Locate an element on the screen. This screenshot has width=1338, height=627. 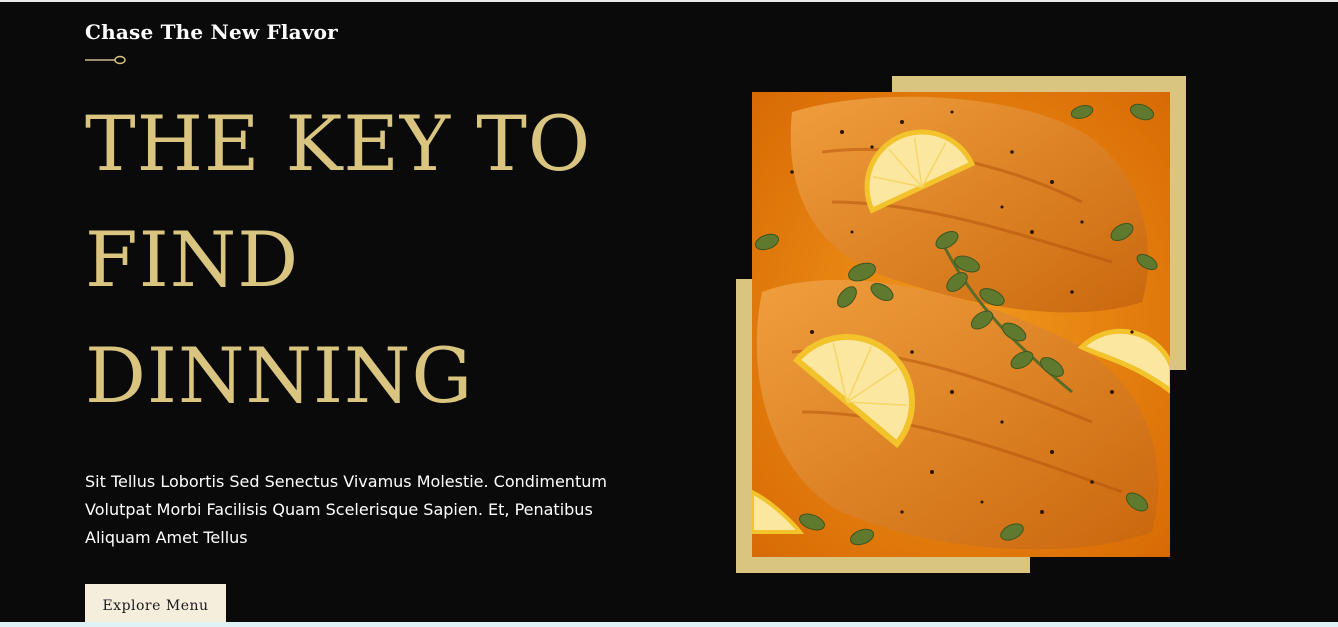
bottom-strip is located at coordinates (669, 624).